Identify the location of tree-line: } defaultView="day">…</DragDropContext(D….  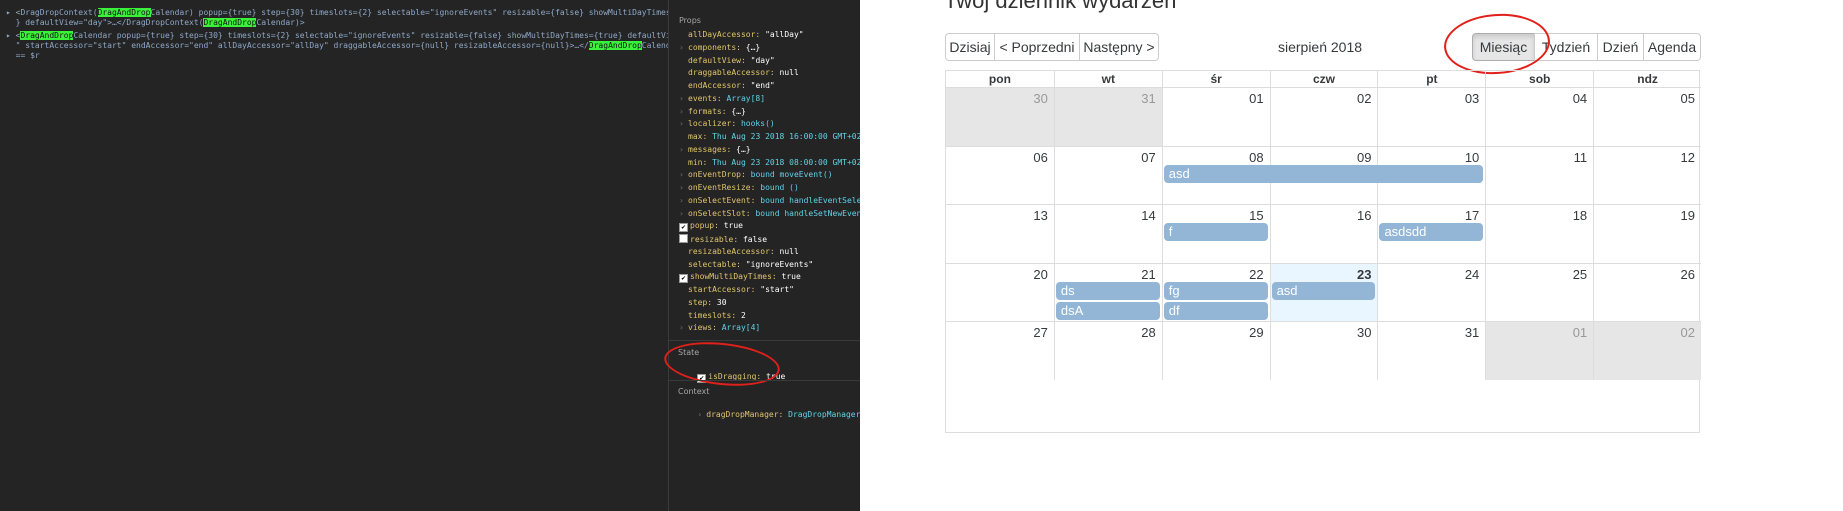
(155, 22).